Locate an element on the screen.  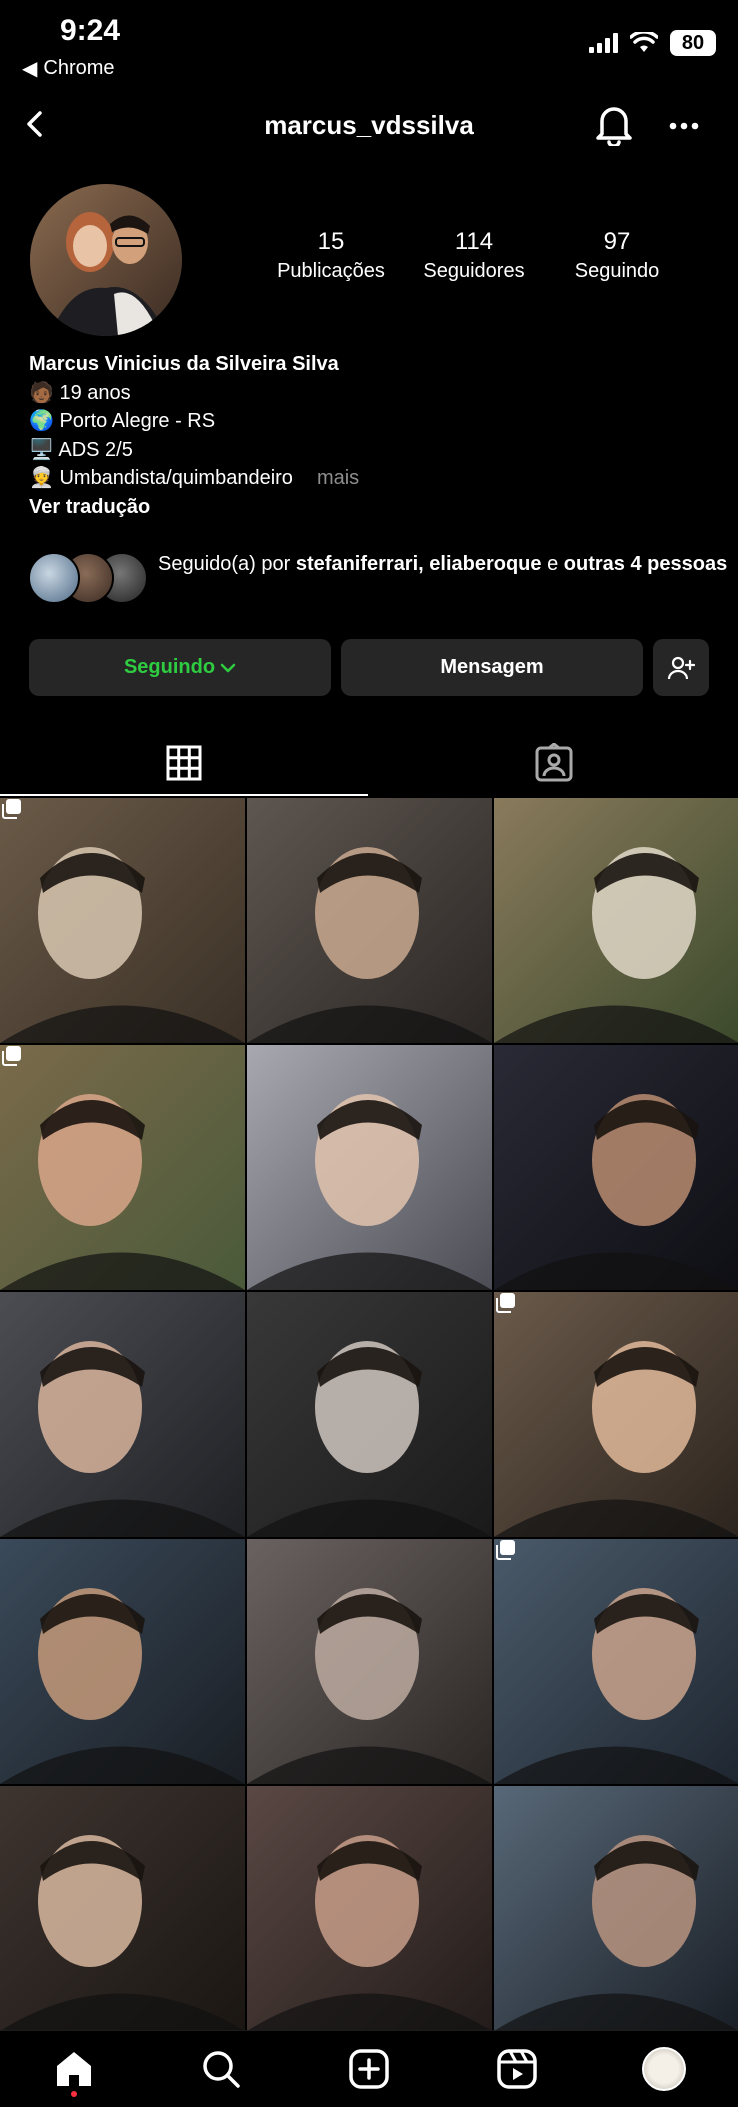
bio-line-religion: 👳 Umbandista/quimbandeiro mais is located at coordinates (194, 478).